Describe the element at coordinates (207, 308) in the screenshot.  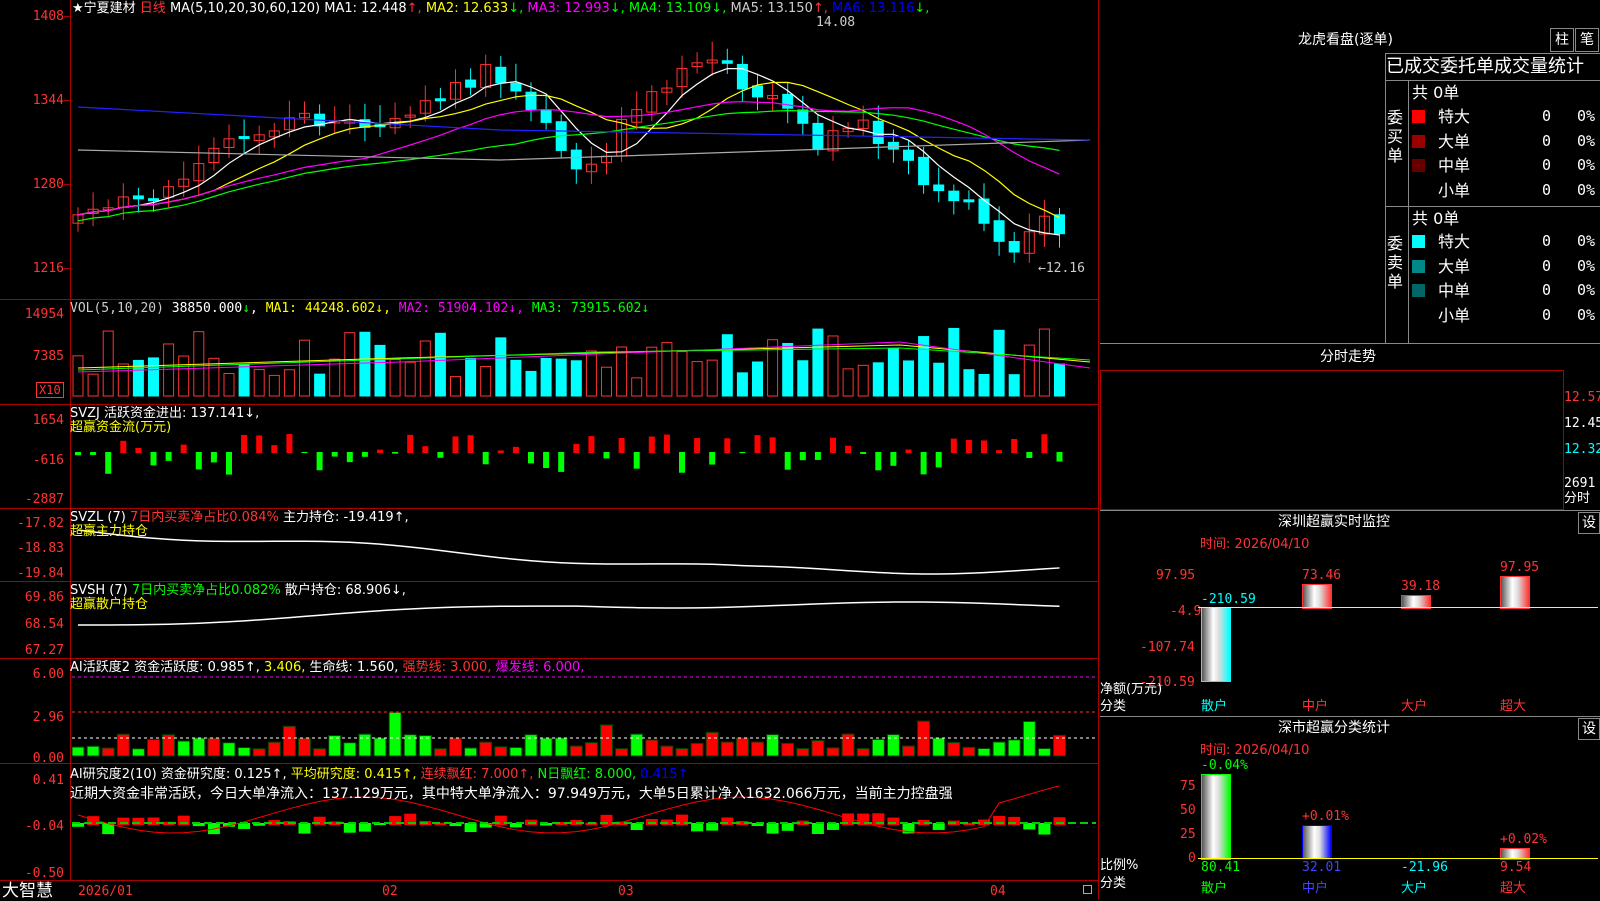
I see `vol-value: 38850.000` at that location.